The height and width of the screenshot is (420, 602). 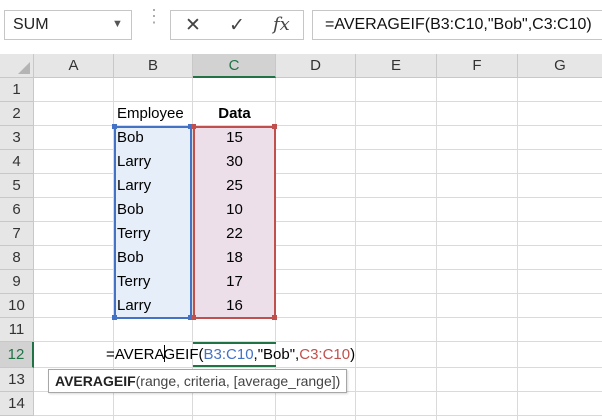 What do you see at coordinates (134, 162) in the screenshot?
I see `cell-b4: Larry` at bounding box center [134, 162].